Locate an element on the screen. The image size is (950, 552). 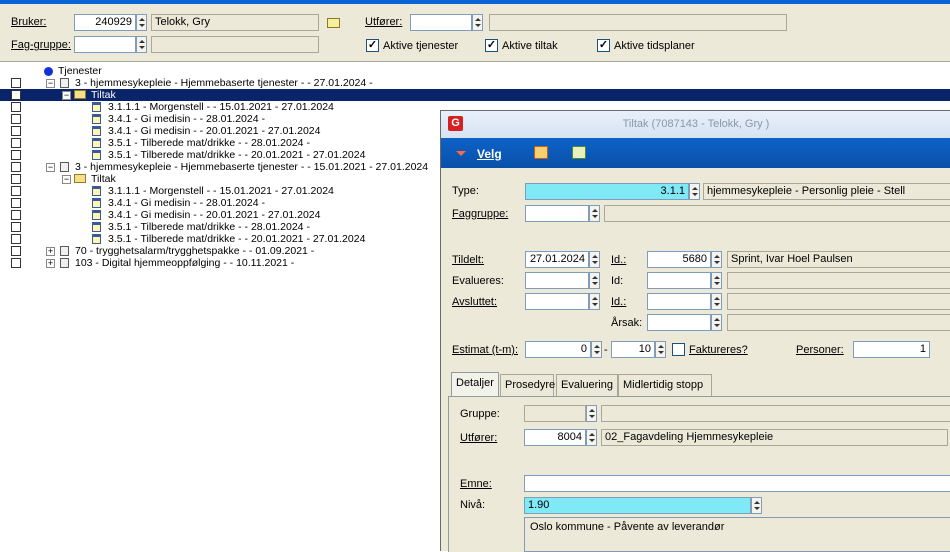
evalueres-id-spinner is located at coordinates (716, 280).